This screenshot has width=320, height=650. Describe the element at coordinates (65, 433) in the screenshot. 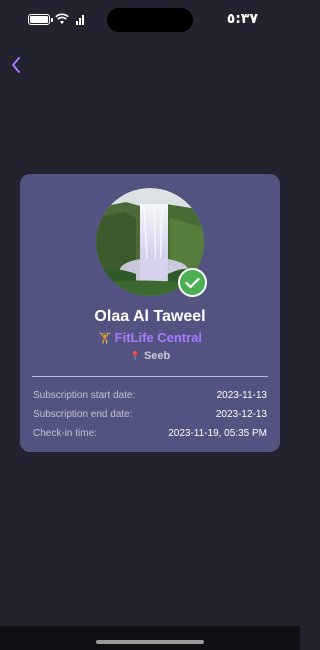

I see `check-in-label: Check-in time:` at that location.